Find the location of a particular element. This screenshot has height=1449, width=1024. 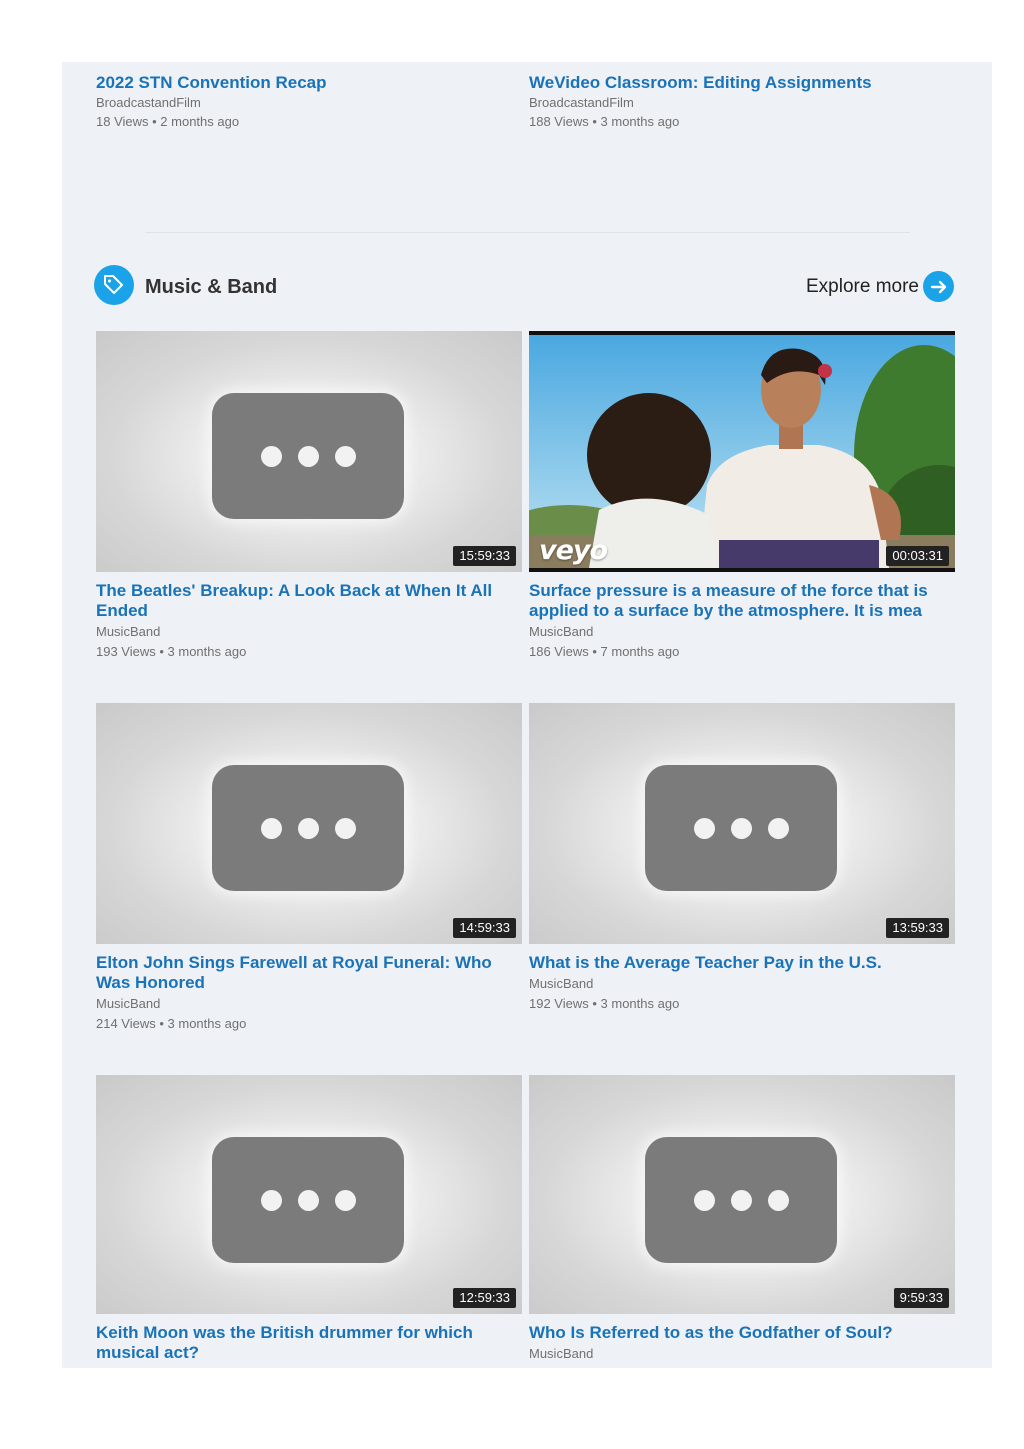

video-stats: 214 Views • 3 months ago is located at coordinates (171, 1023).